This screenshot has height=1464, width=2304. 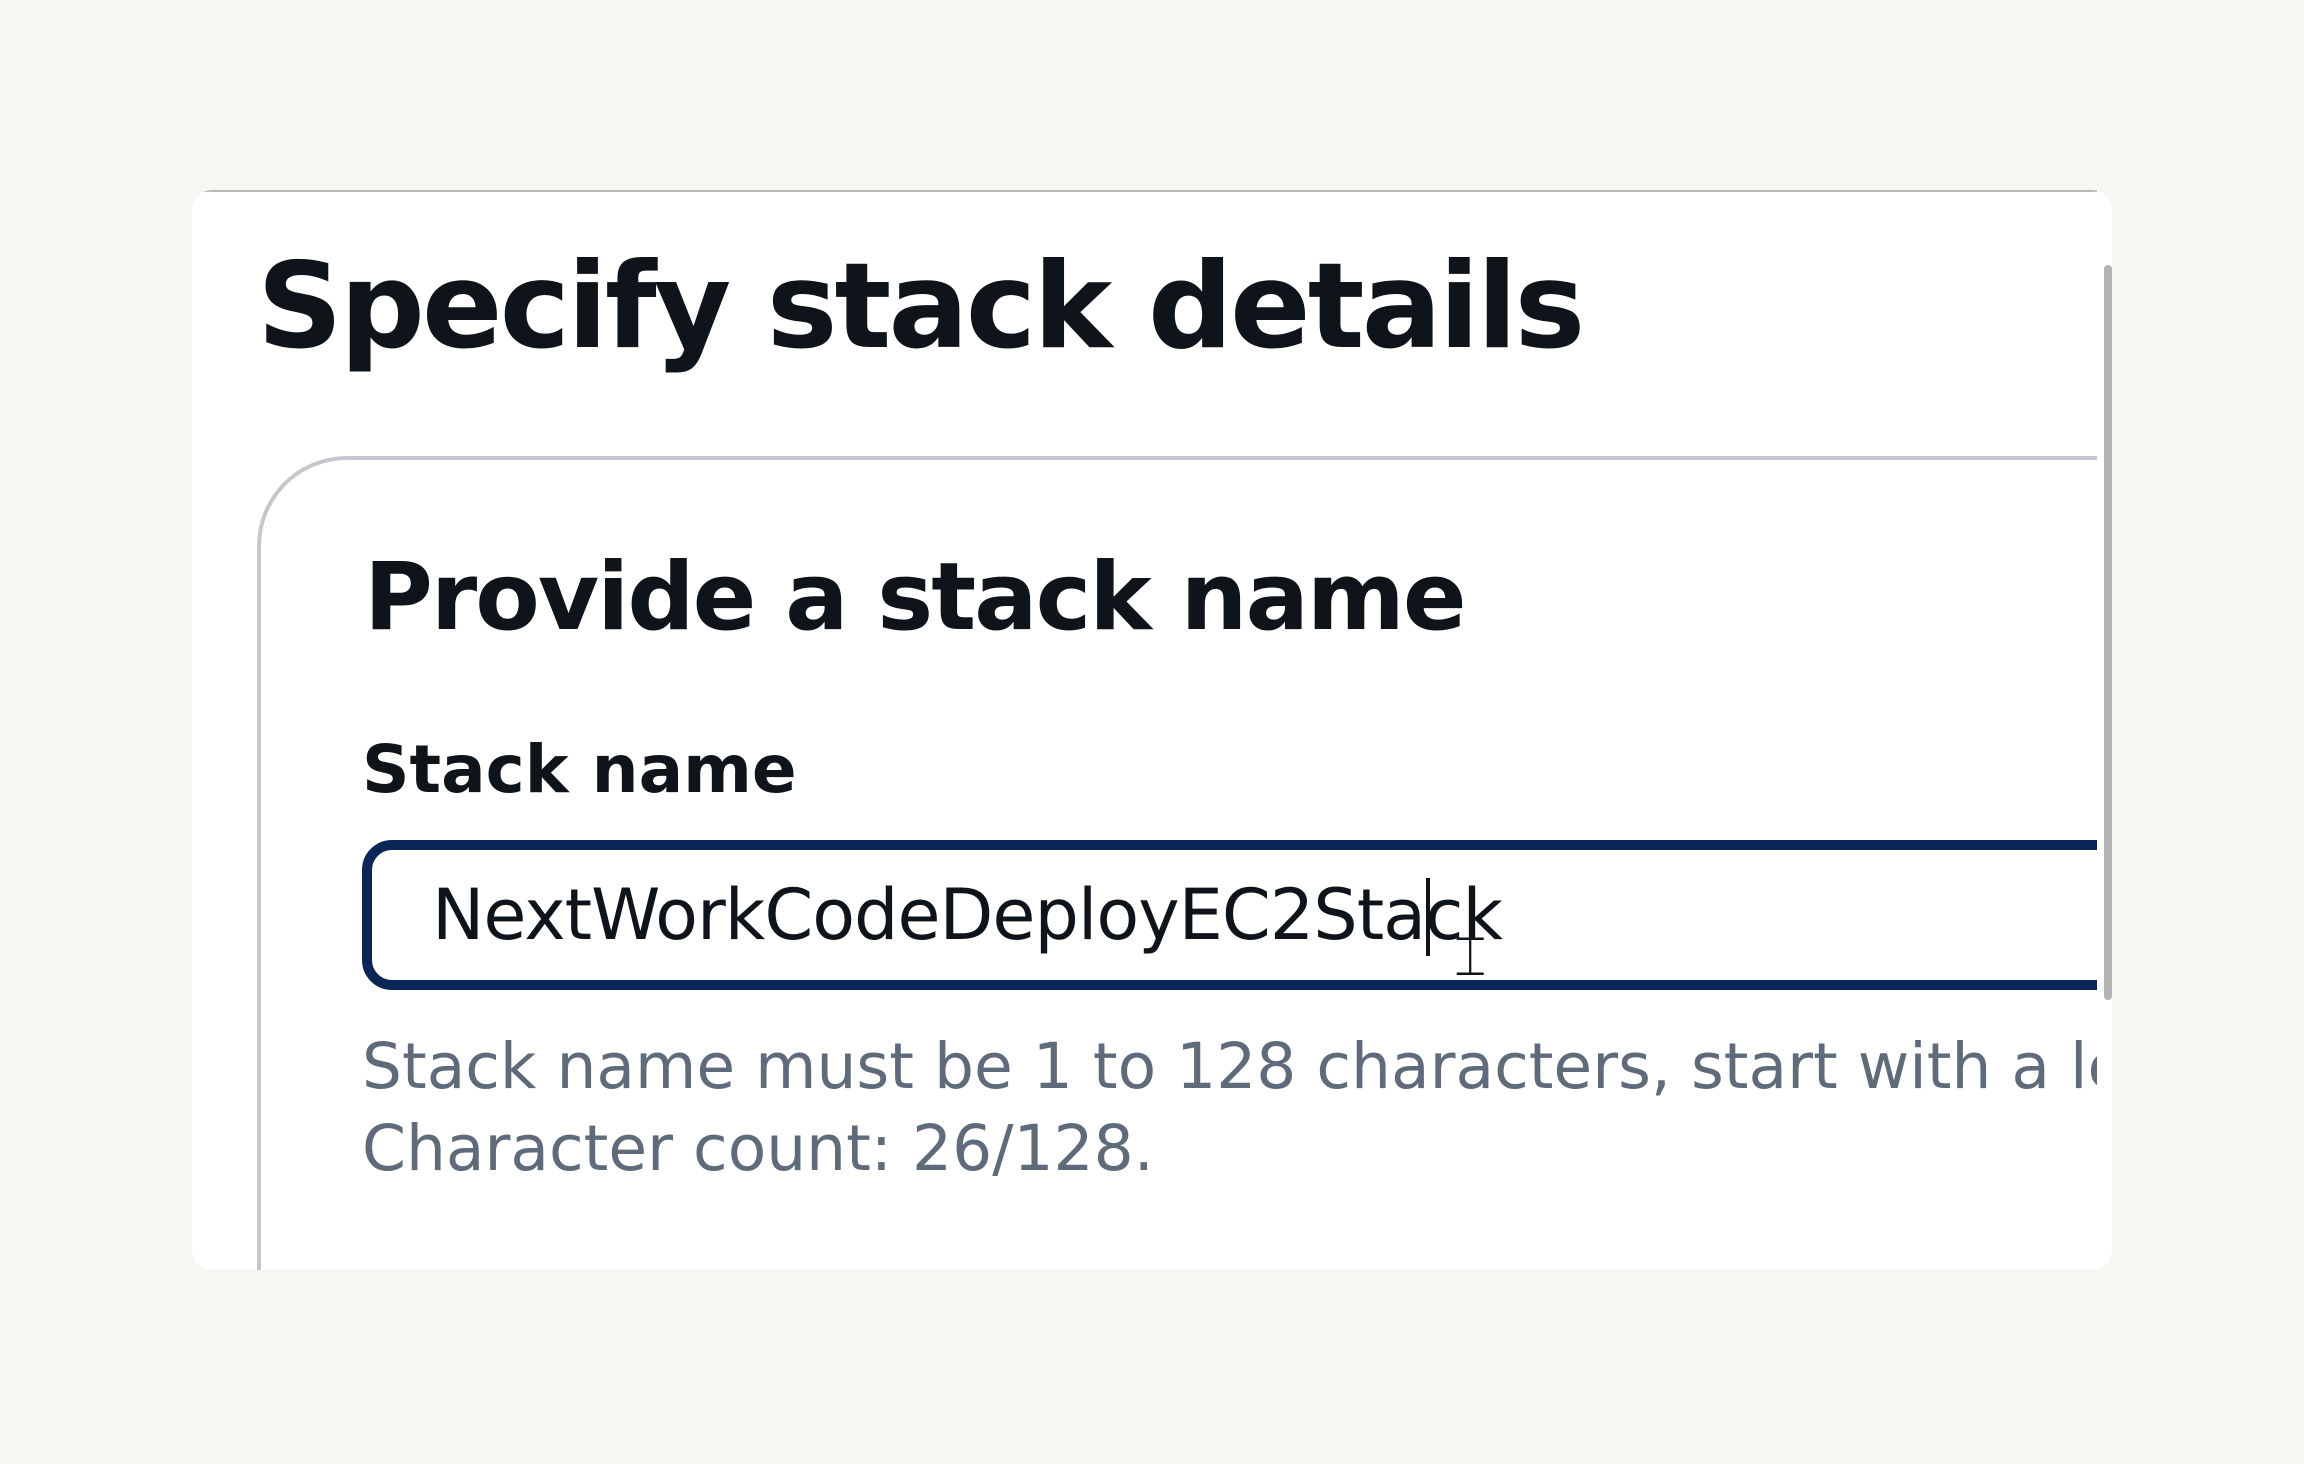 What do you see at coordinates (579, 769) in the screenshot?
I see `stack-name-label: Stack name` at bounding box center [579, 769].